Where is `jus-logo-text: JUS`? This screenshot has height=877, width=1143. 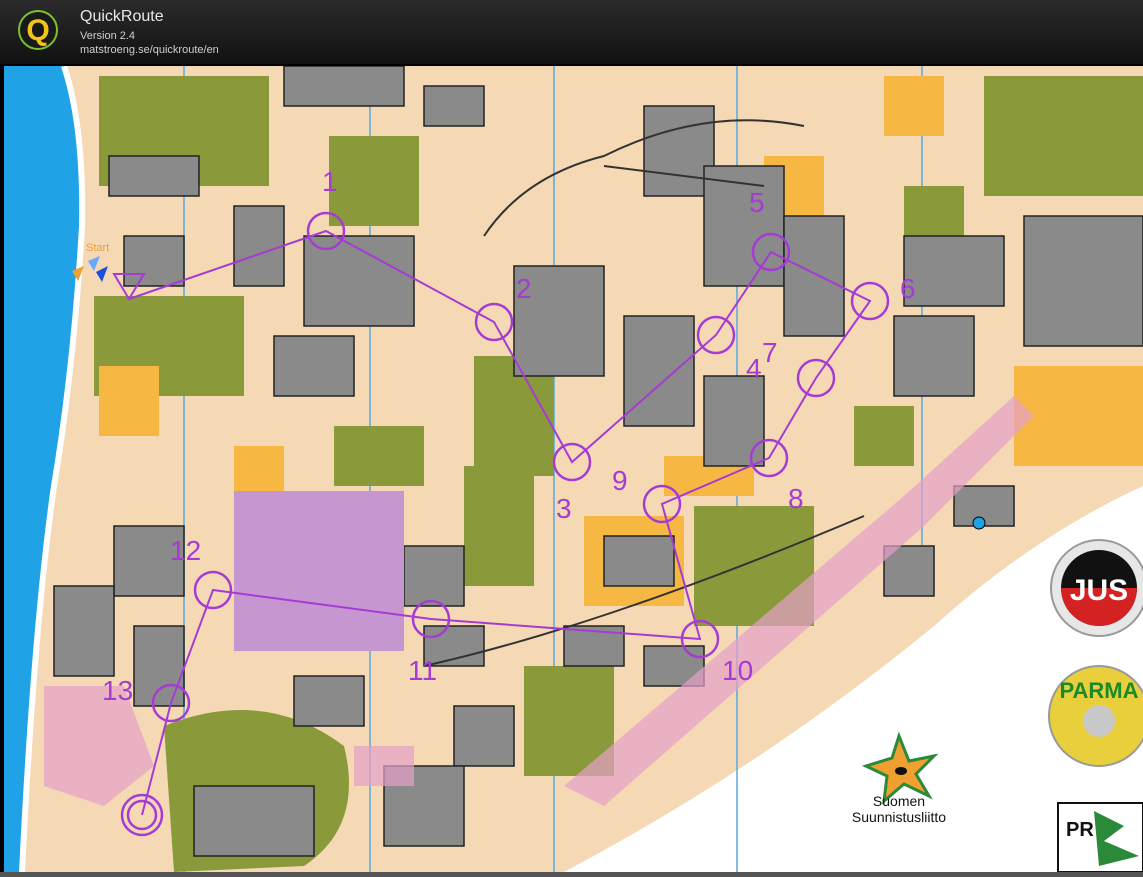 jus-logo-text: JUS is located at coordinates (1099, 590).